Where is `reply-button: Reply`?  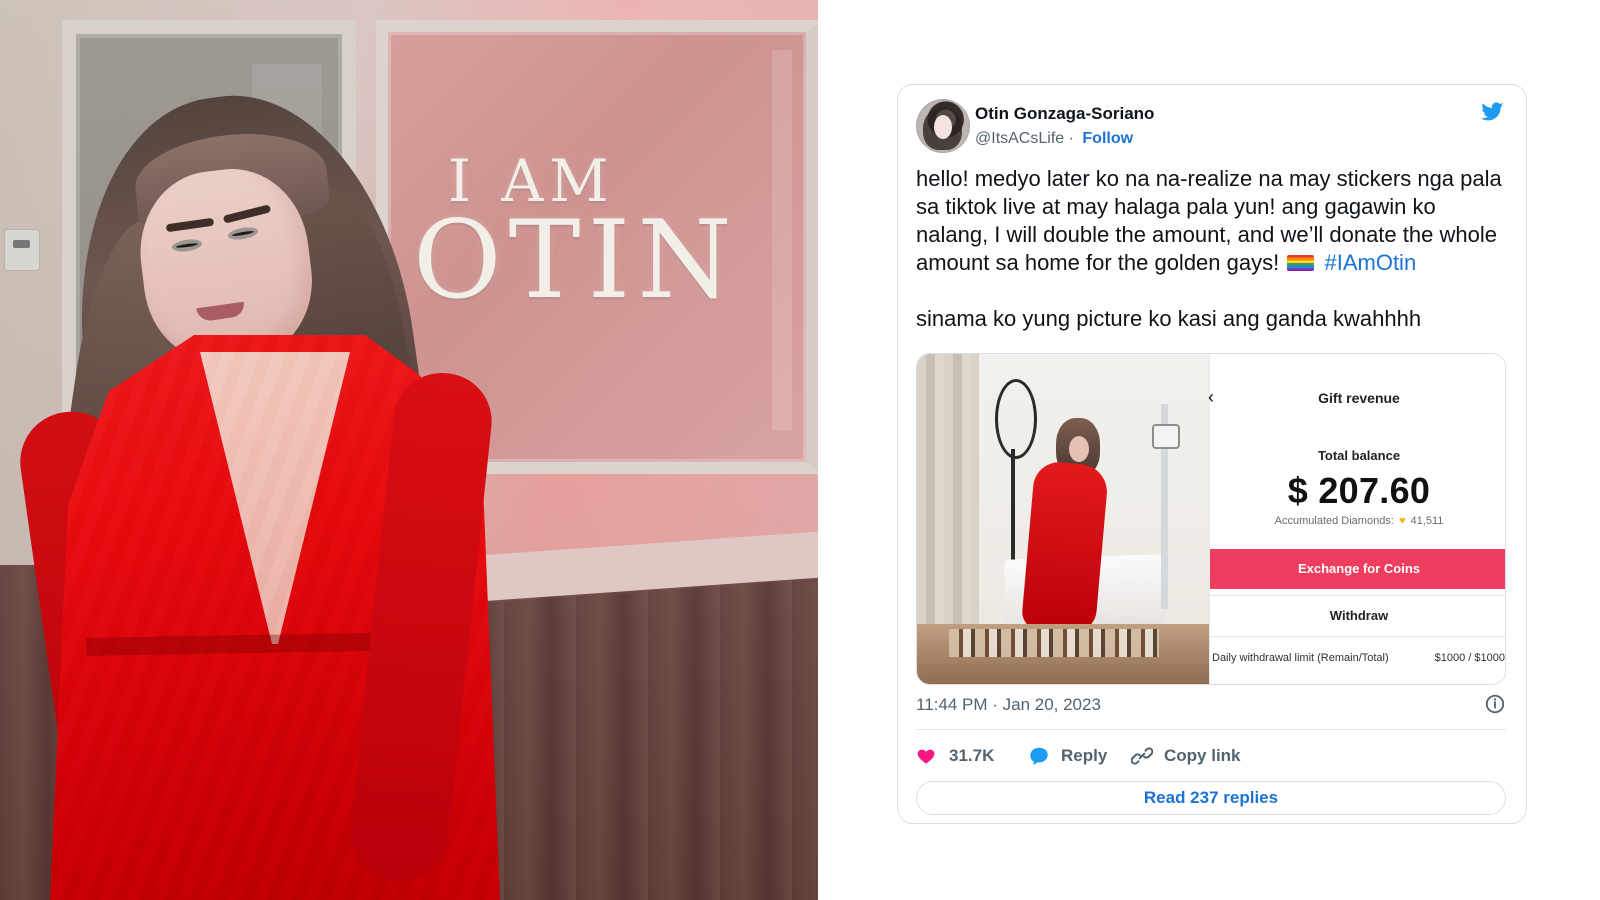
reply-button: Reply is located at coordinates (1067, 756).